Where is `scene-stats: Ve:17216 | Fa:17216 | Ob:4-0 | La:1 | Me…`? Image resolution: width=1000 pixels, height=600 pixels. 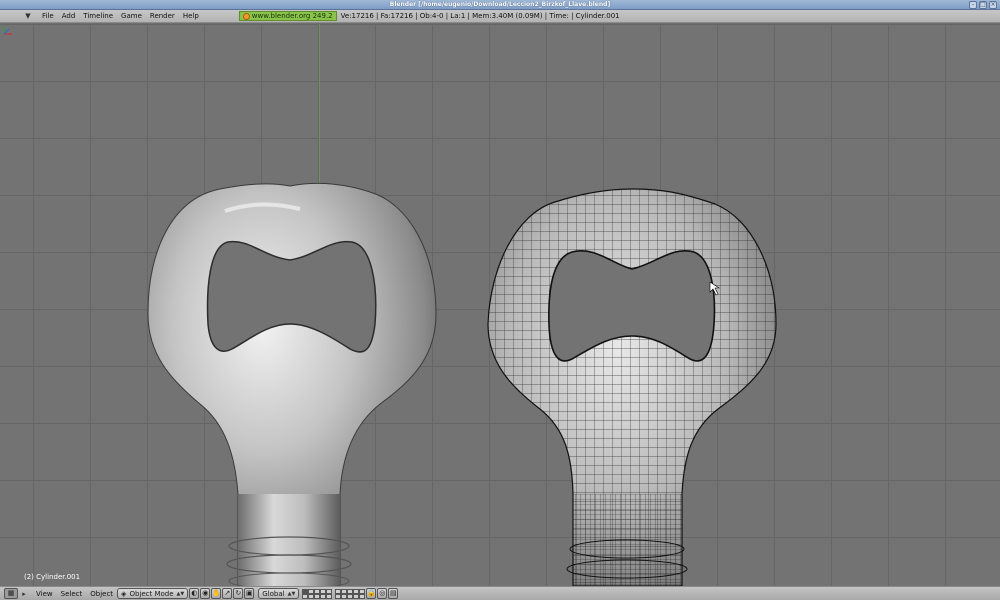
scene-stats: Ve:17216 | Fa:17216 | Ob:4-0 | La:1 | Me… is located at coordinates (480, 16).